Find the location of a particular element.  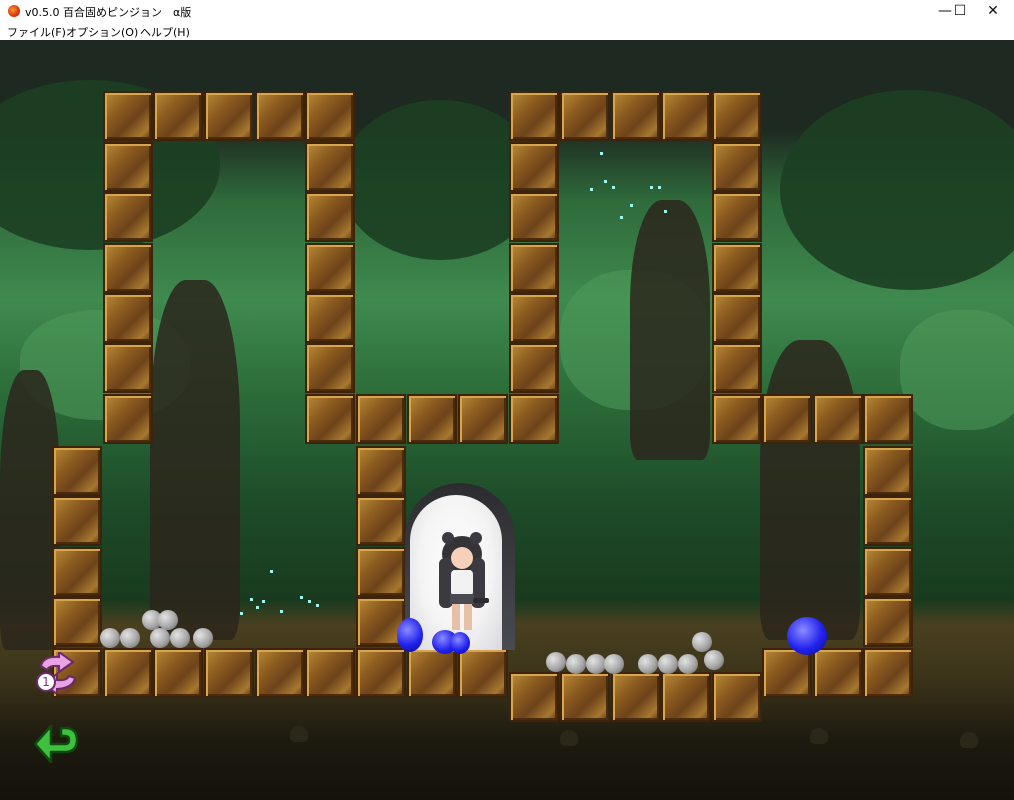

close-button: ✕ is located at coordinates (993, 11).